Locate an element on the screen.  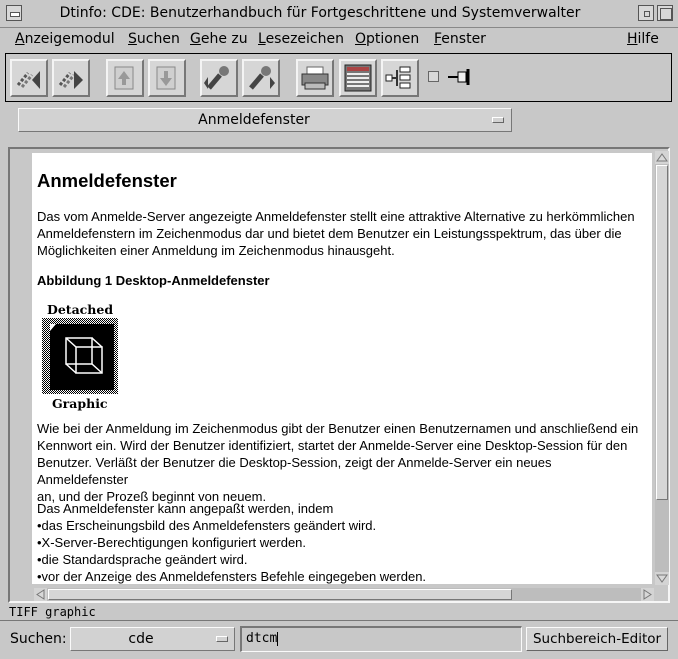
graphics-list-icon is located at coordinates (358, 78).